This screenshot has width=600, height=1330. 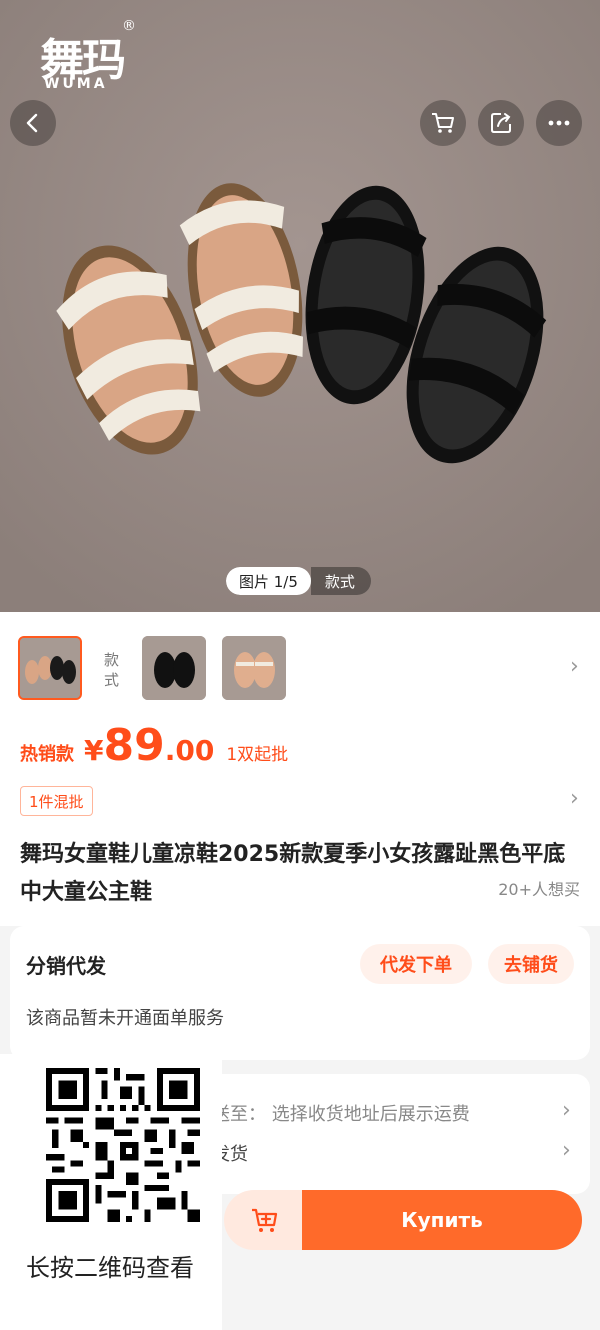 I want to click on registered-mark: ®, so click(x=129, y=26).